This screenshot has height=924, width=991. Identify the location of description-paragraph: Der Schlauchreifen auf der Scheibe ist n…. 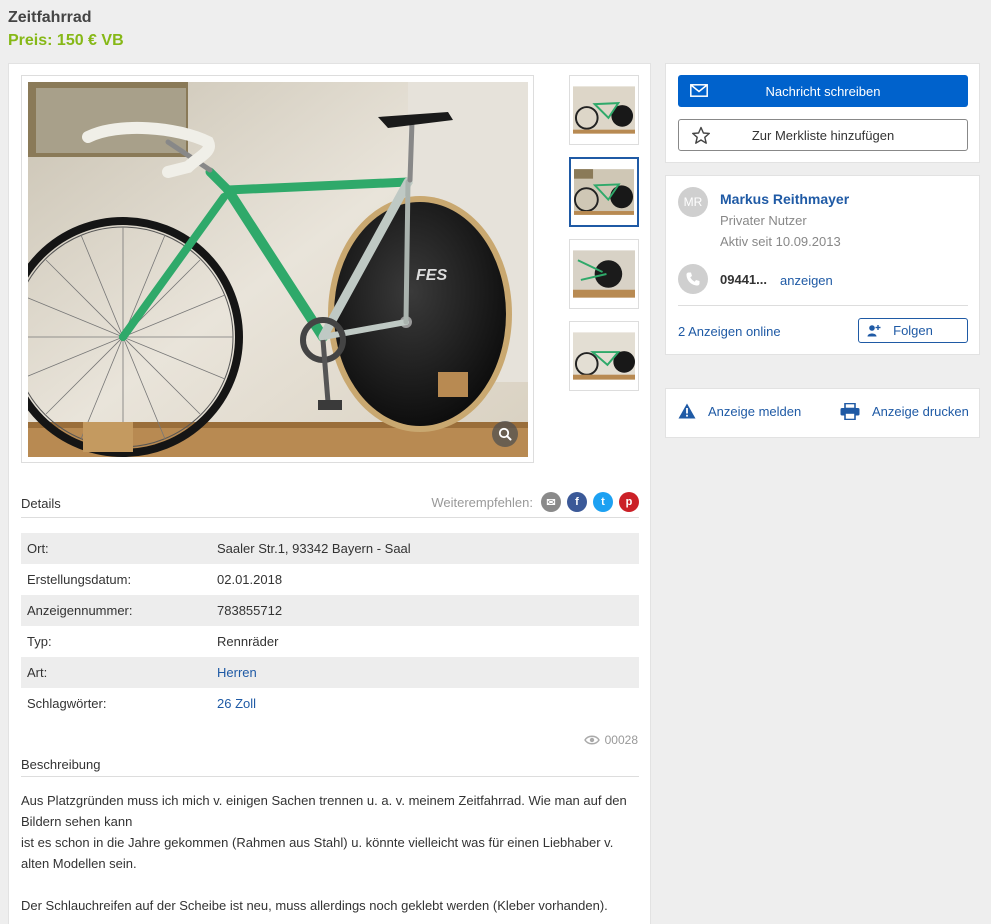
(314, 905).